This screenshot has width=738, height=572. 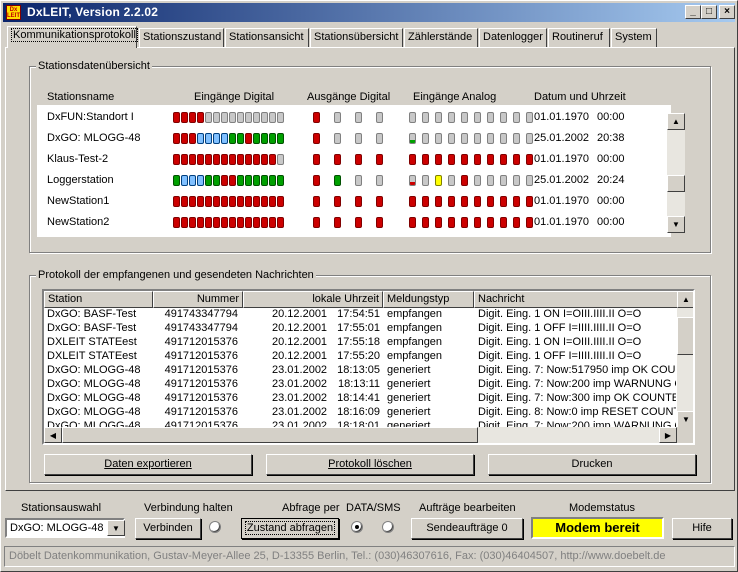 I want to click on close-button: ×, so click(x=727, y=12).